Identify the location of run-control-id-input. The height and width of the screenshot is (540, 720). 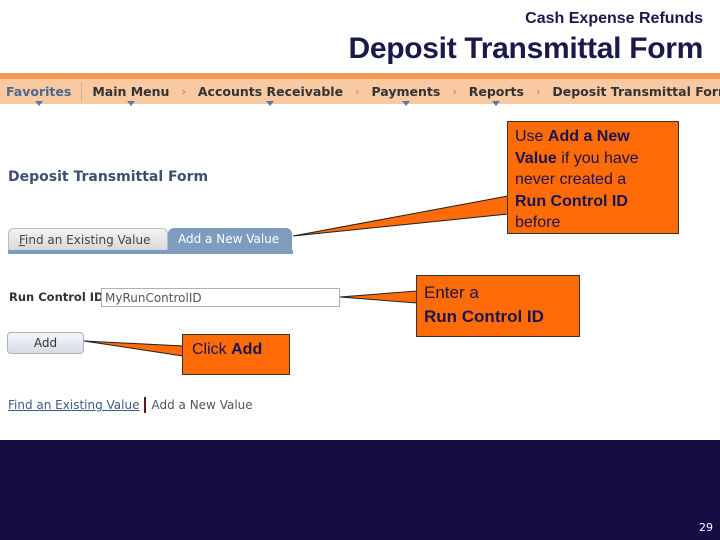
(220, 297).